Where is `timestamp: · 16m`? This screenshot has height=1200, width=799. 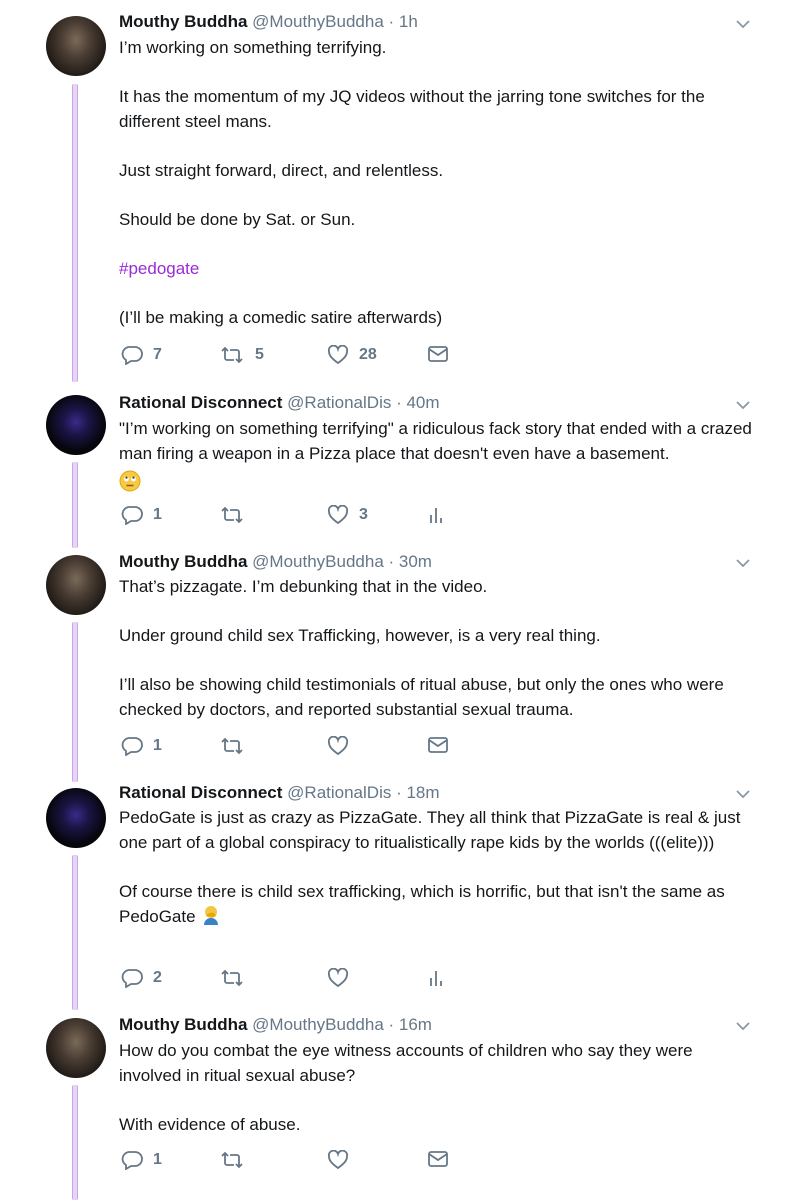 timestamp: · 16m is located at coordinates (410, 1024).